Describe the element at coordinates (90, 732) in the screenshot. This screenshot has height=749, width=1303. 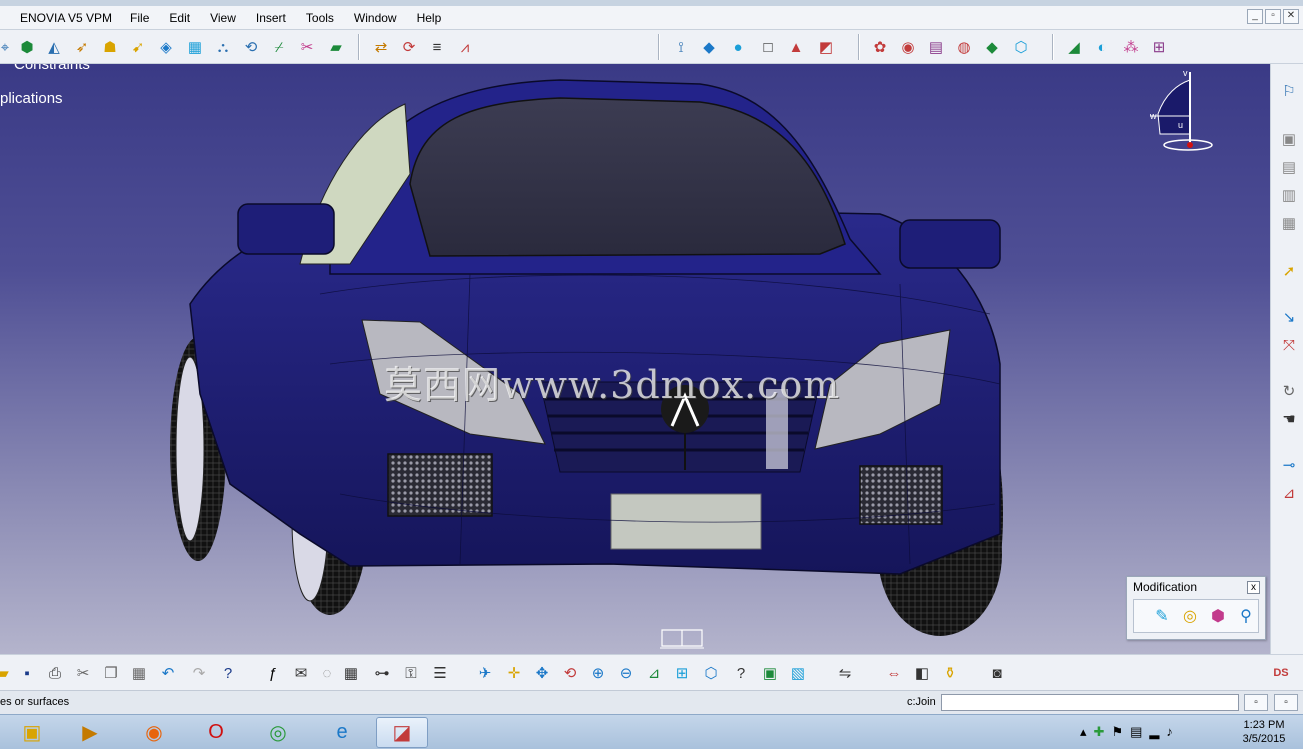
I see `media-player-icon: ▶` at that location.